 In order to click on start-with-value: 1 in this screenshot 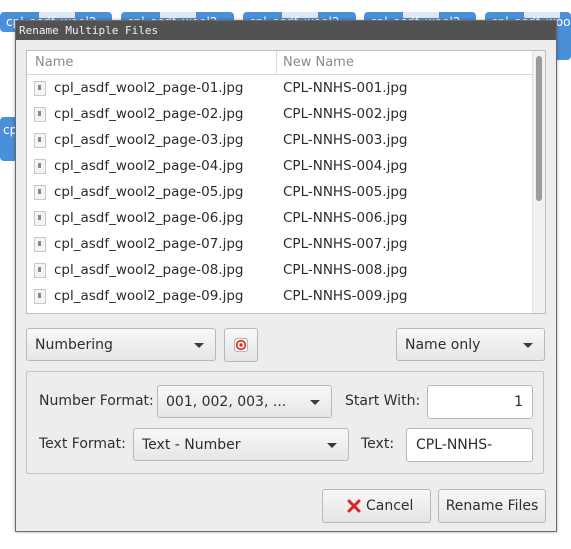, I will do `click(518, 402)`.